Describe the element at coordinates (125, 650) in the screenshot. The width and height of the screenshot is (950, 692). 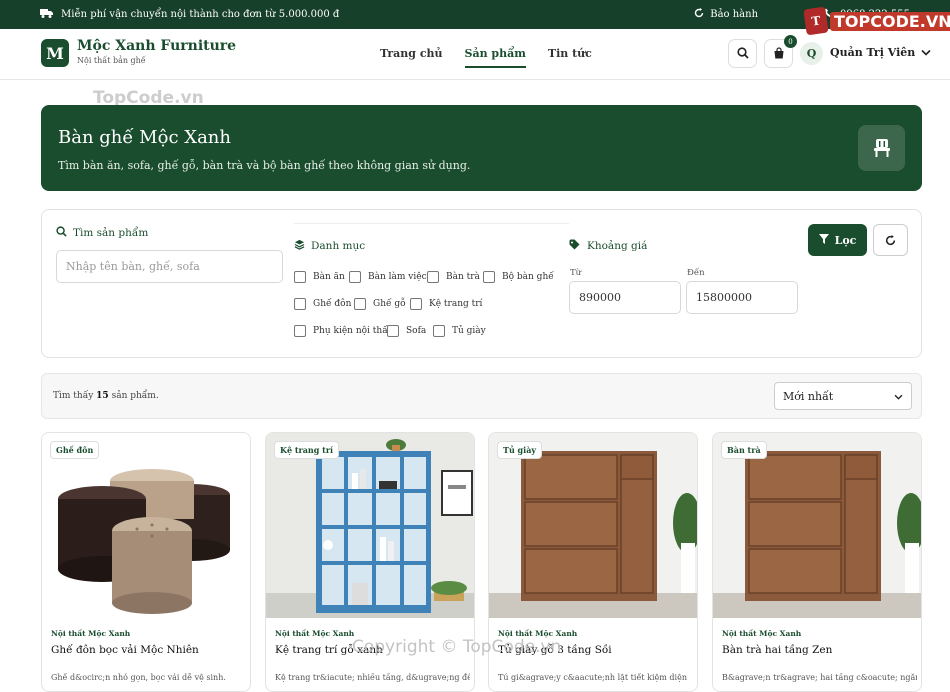
I see `product-name: Ghế đôn bọc vải Mộc Nhiên` at that location.